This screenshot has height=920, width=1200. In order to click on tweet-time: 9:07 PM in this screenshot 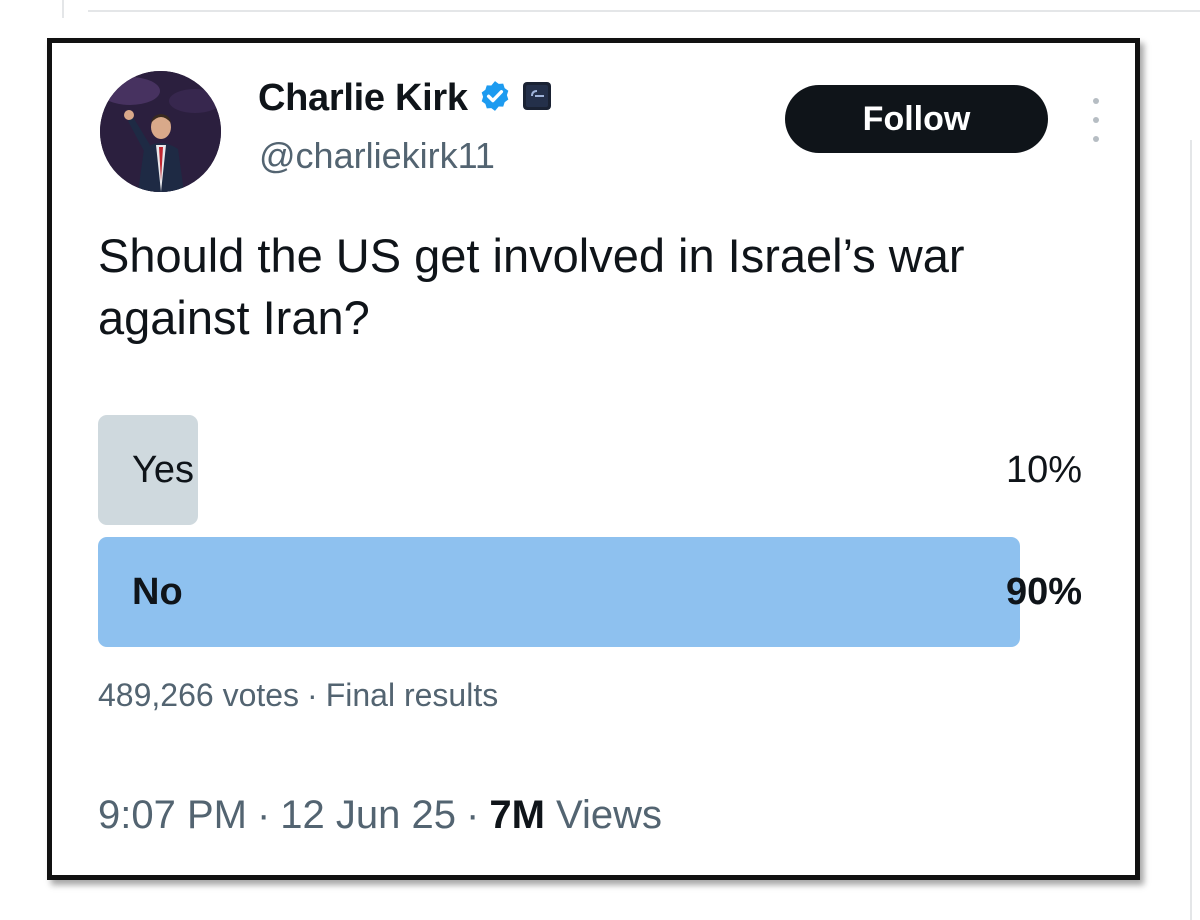, I will do `click(172, 815)`.